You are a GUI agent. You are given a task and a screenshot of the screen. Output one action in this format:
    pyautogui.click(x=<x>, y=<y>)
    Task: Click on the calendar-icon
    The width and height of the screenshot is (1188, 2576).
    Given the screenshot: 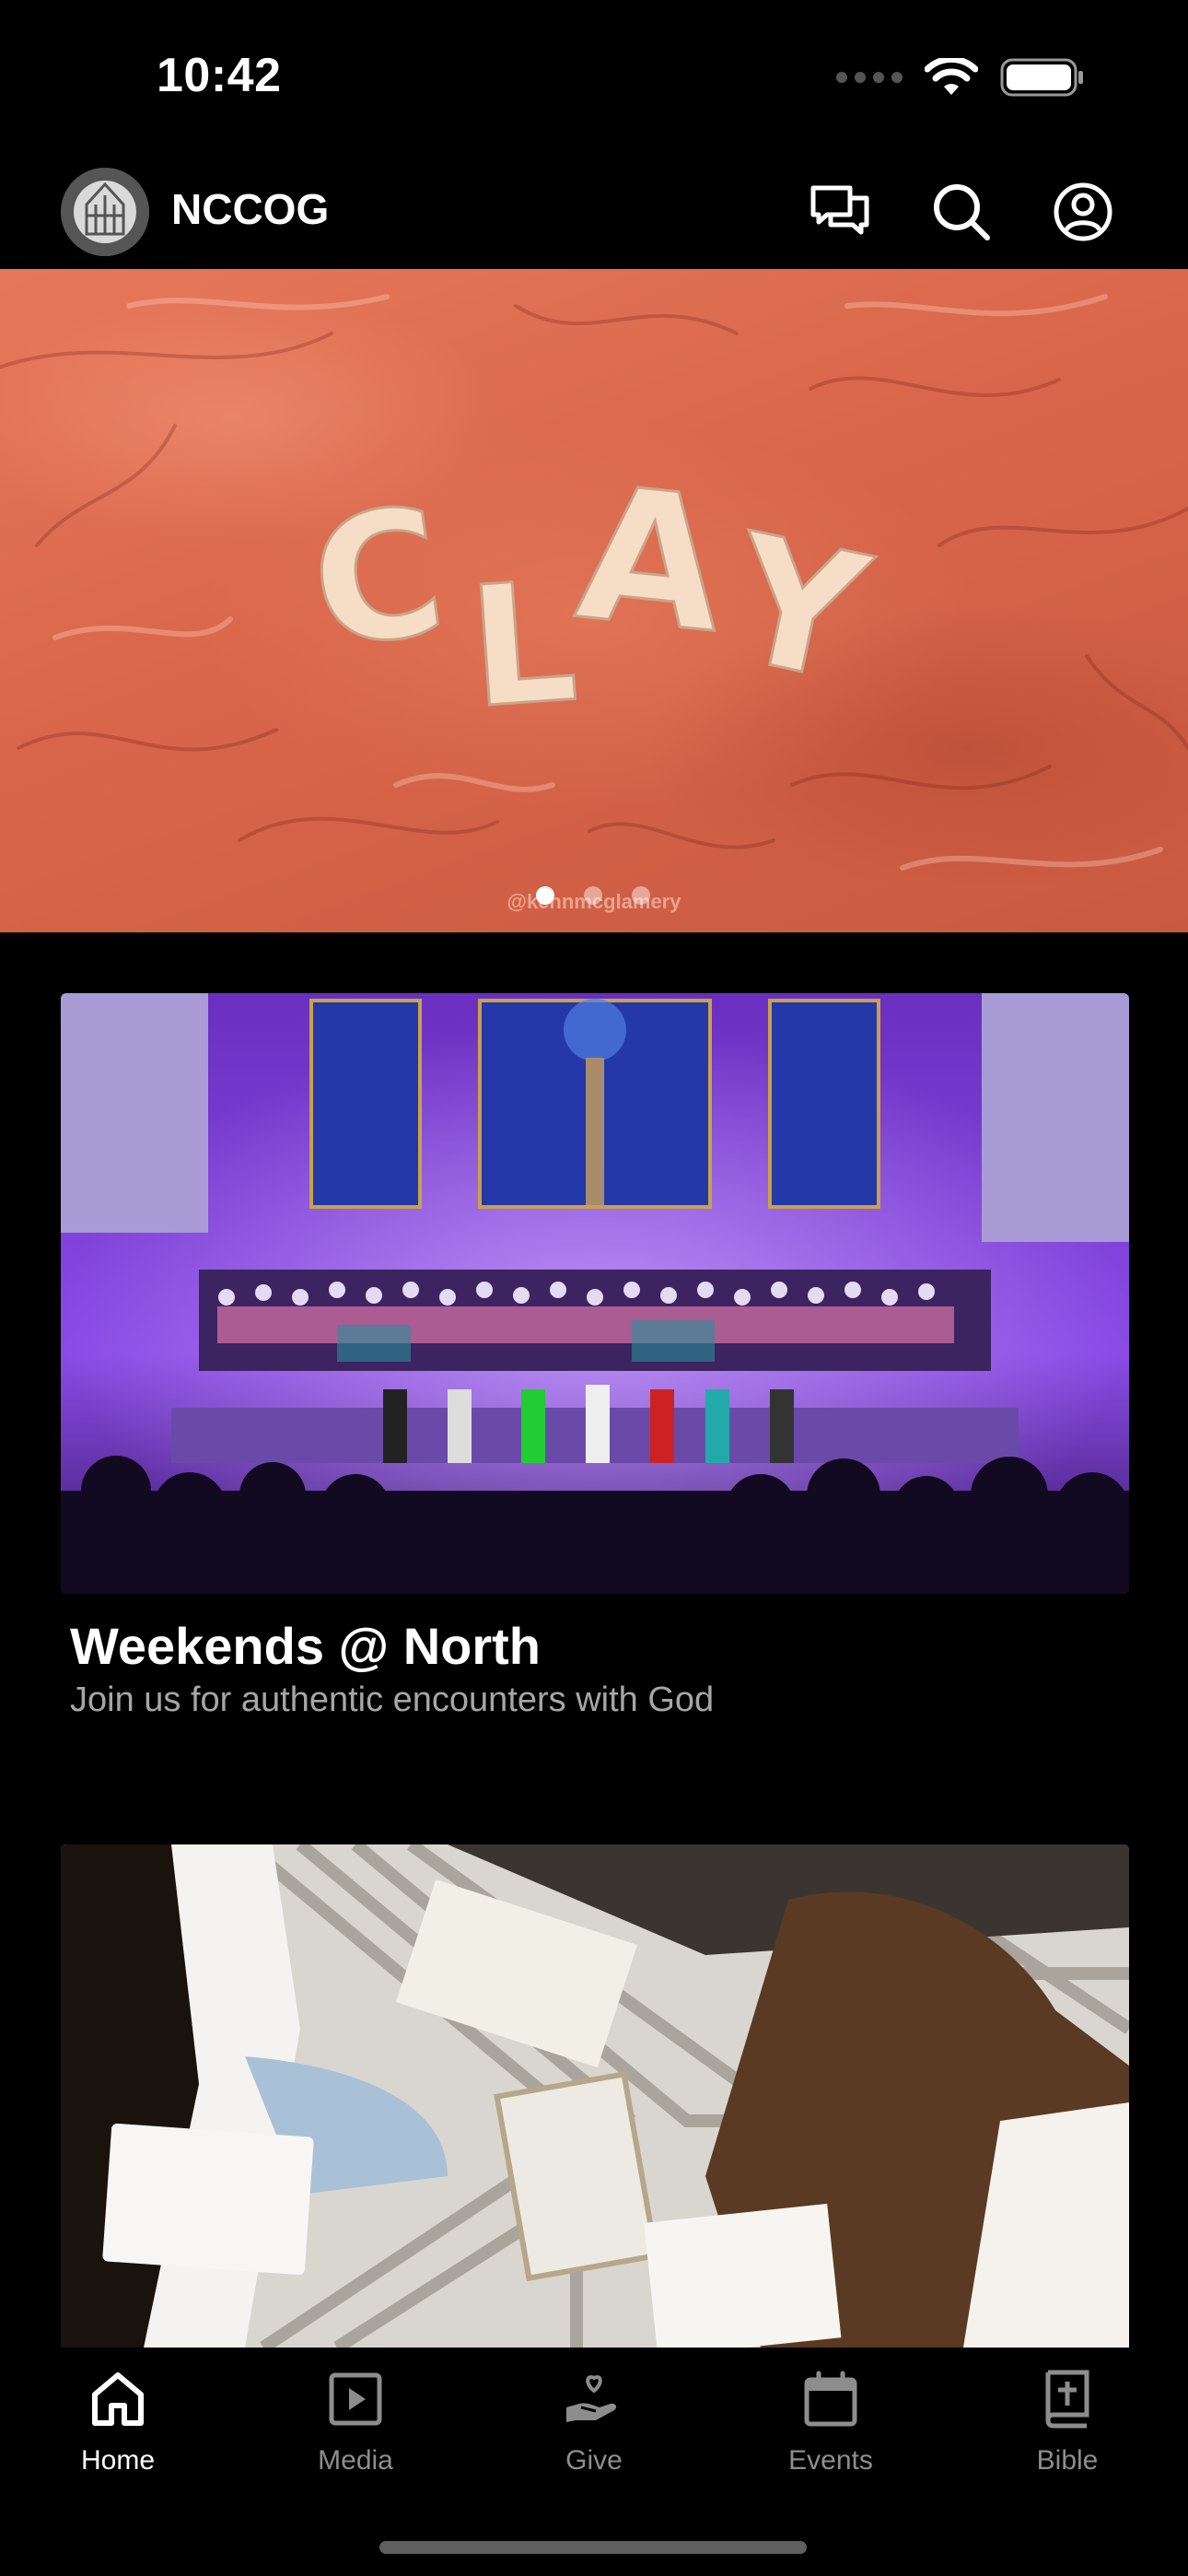 What is the action you would take?
    pyautogui.click(x=831, y=2399)
    